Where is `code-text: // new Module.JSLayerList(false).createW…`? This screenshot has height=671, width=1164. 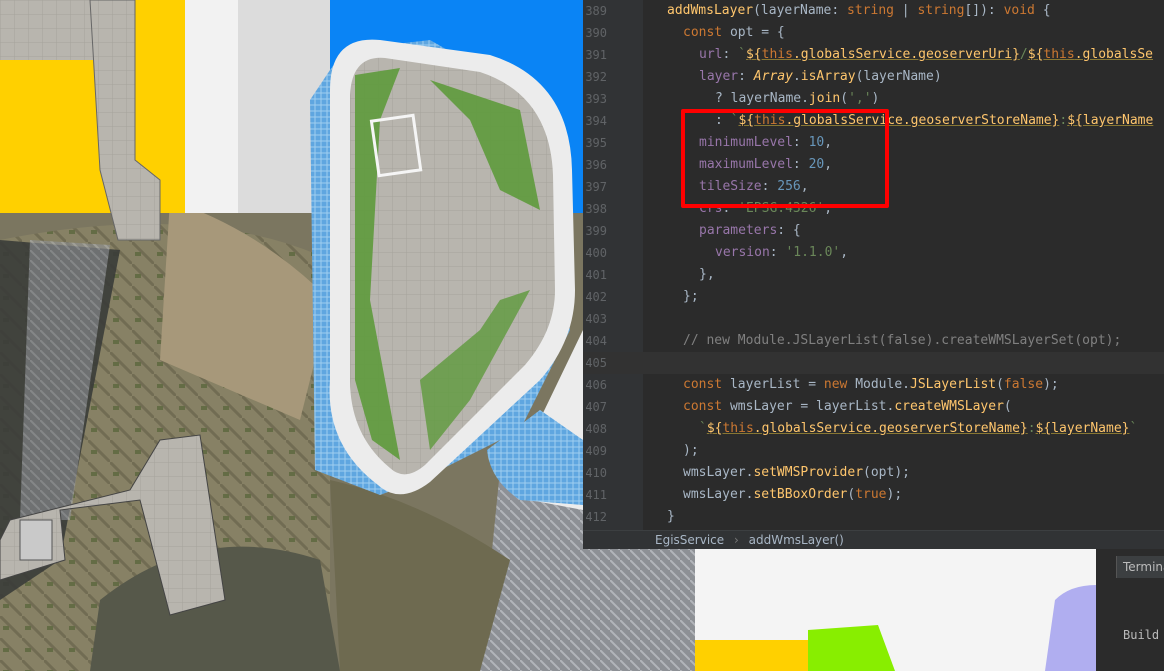
code-text: // new Module.JSLayerList(false).createW… is located at coordinates (902, 340).